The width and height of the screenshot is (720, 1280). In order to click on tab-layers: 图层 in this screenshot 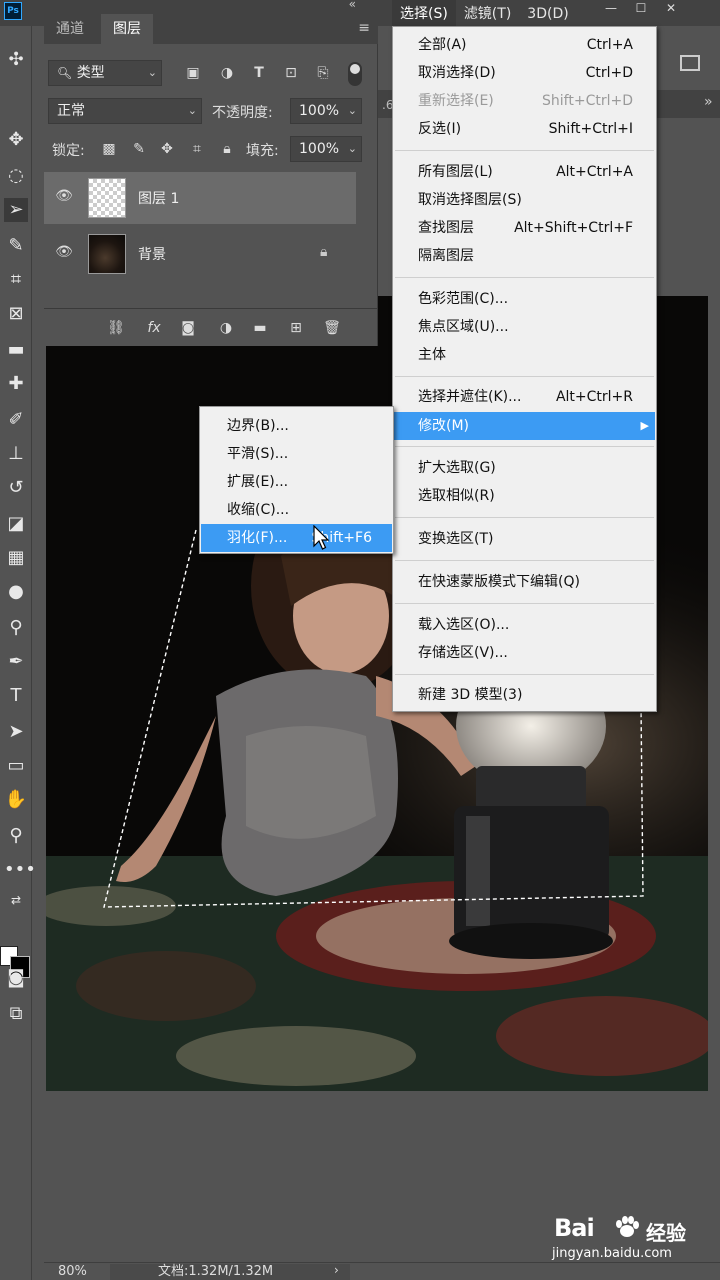, I will do `click(127, 29)`.